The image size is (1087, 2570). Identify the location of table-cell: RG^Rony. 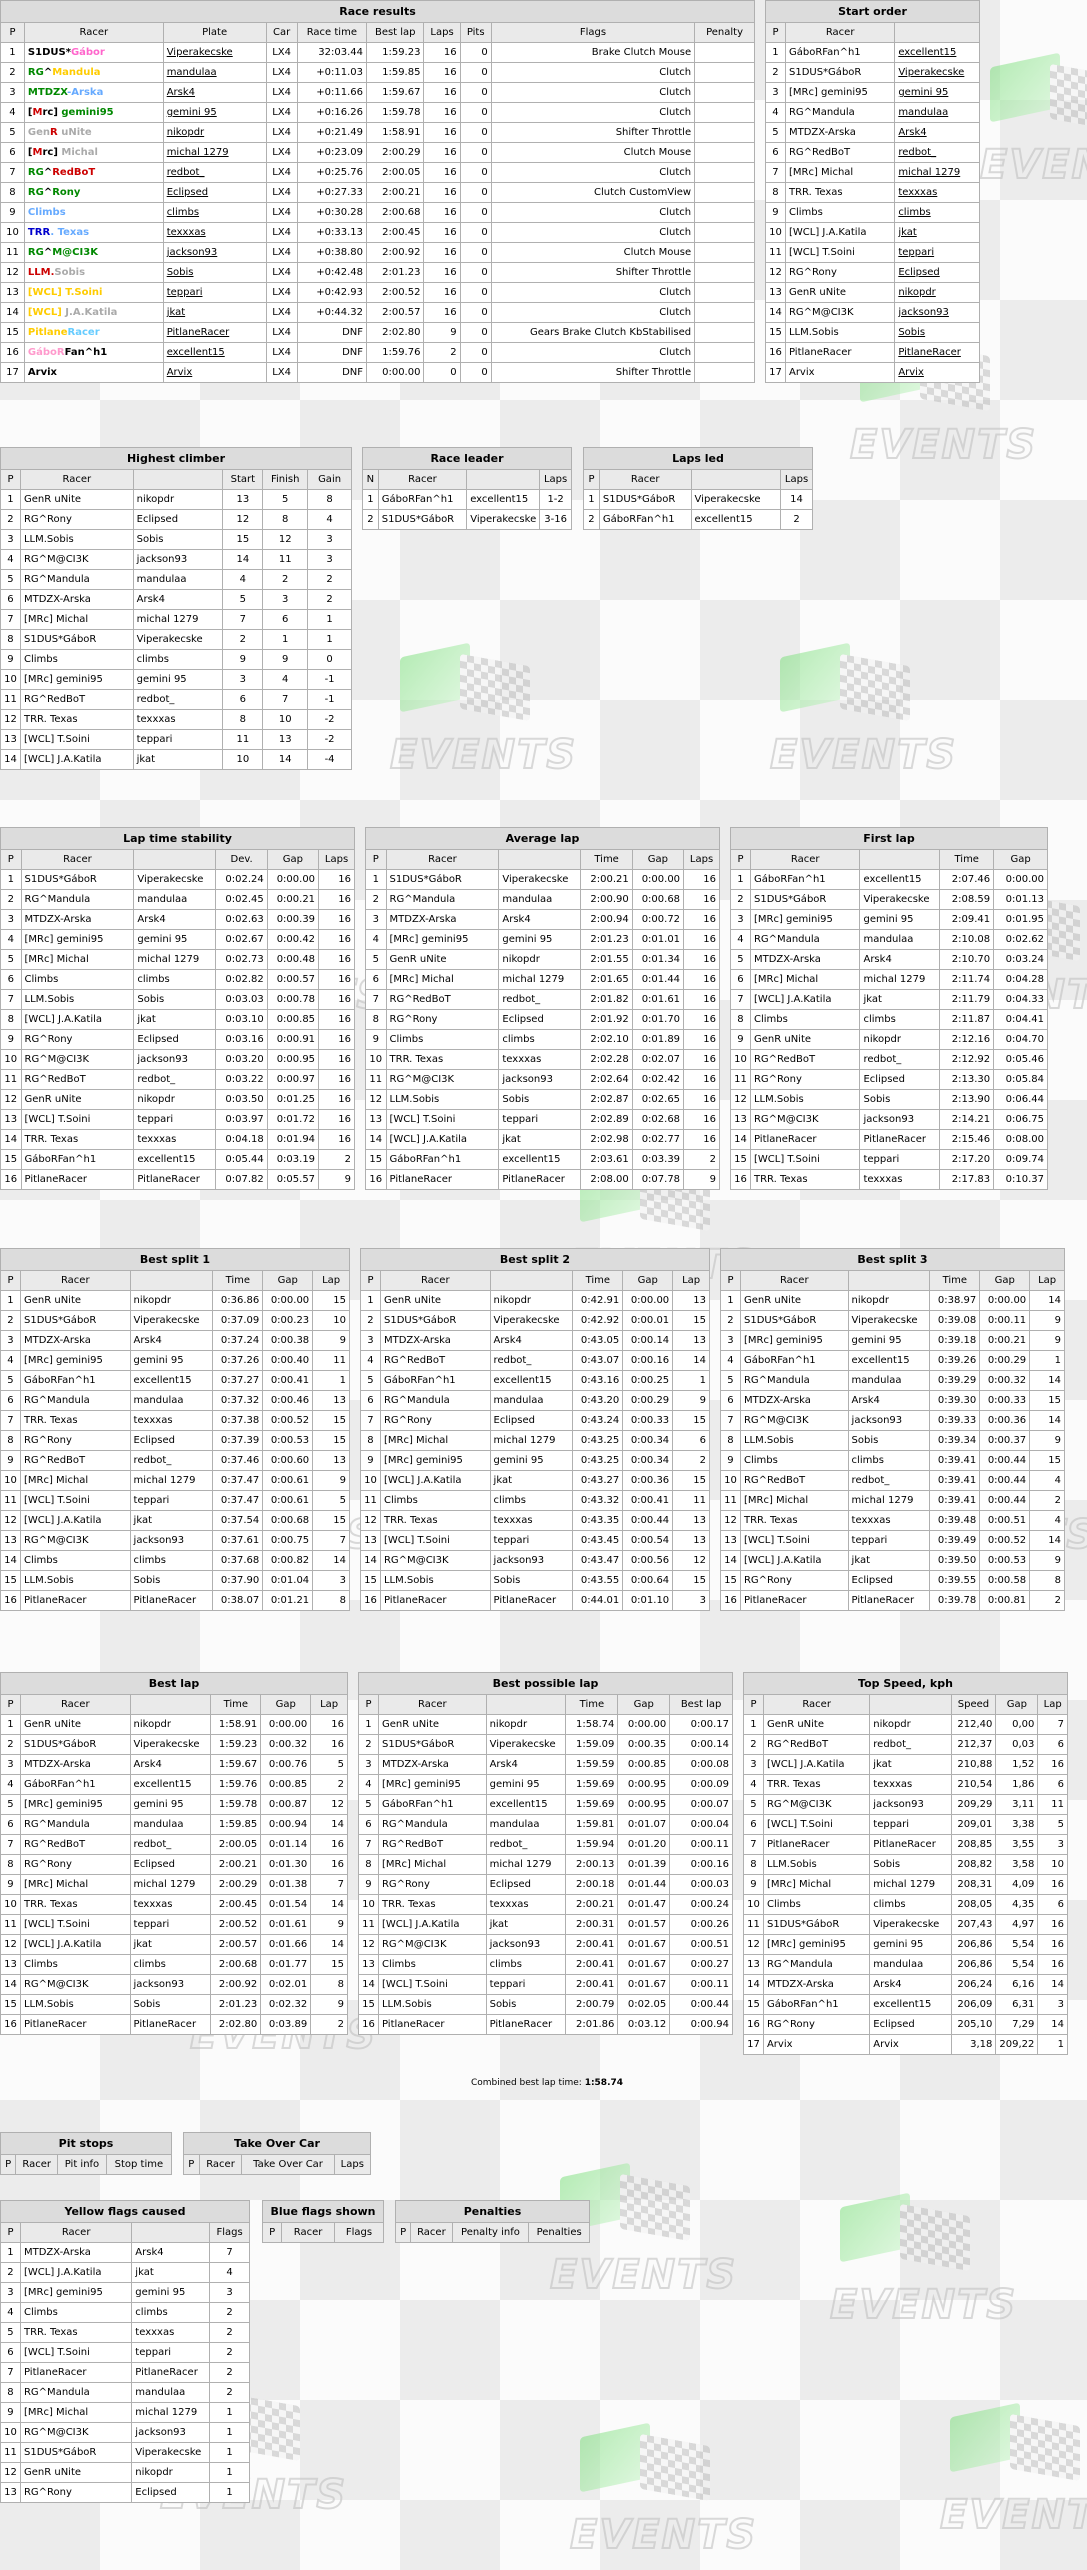
(76, 2492).